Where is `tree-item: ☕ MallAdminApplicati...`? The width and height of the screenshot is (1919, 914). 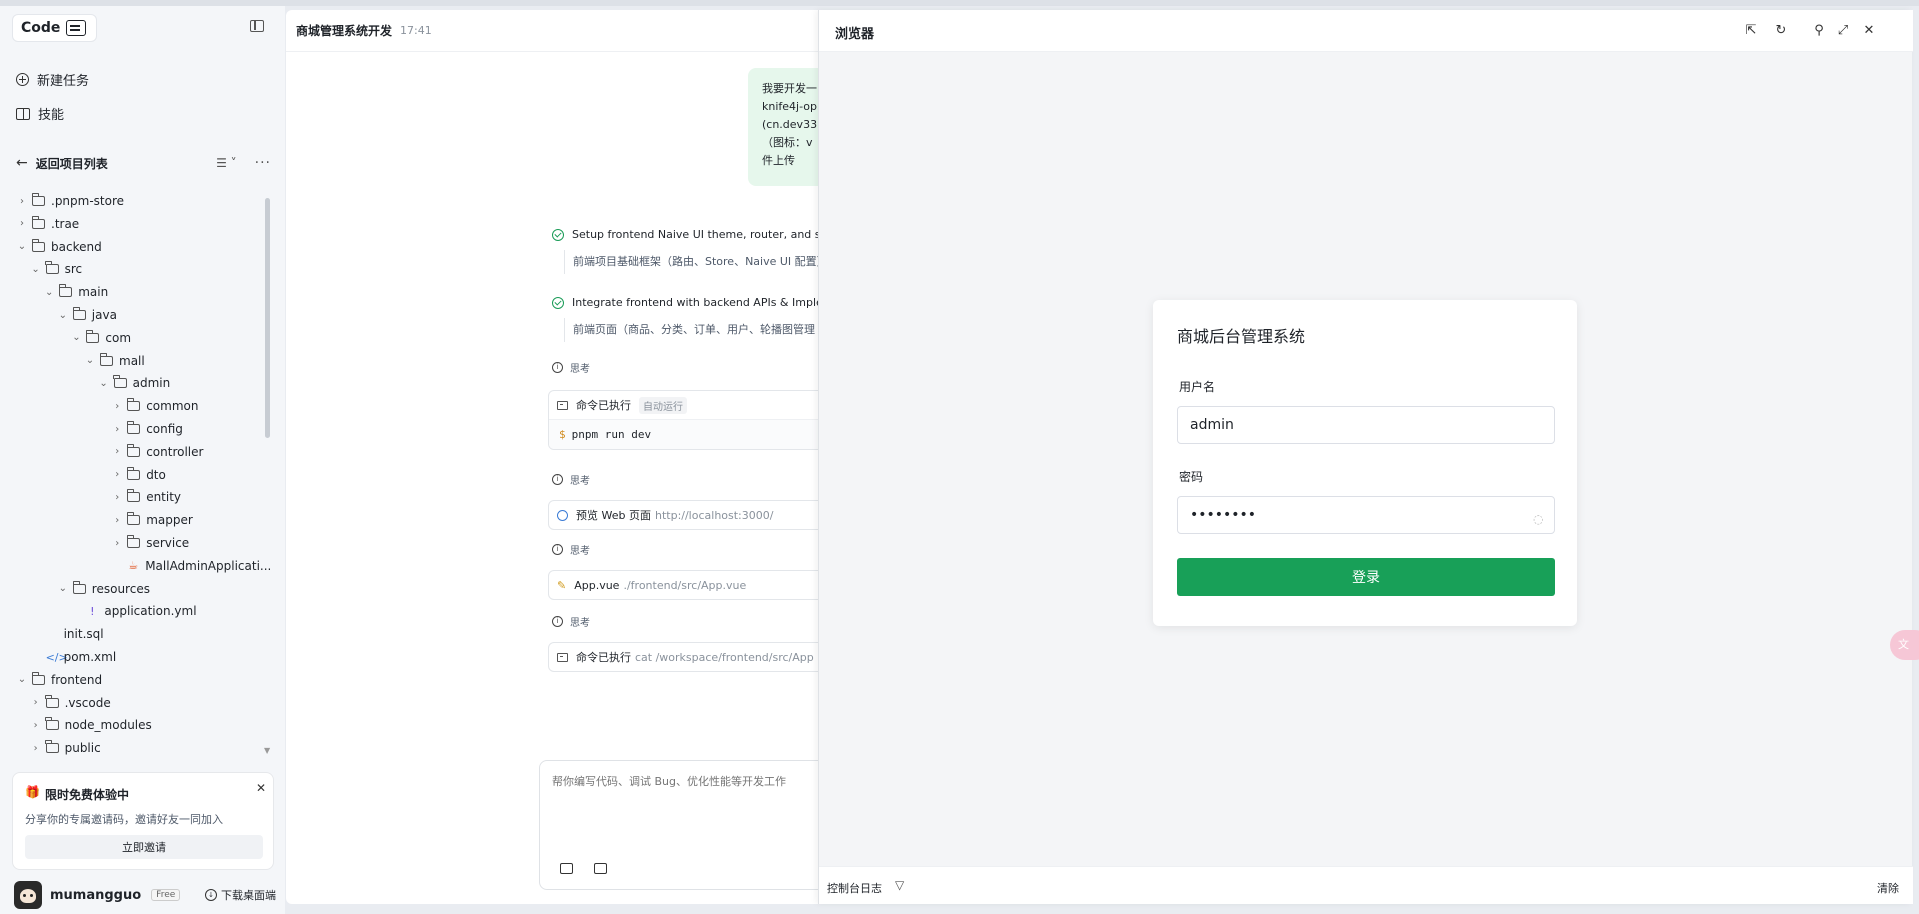 tree-item: ☕ MallAdminApplicati... is located at coordinates (190, 566).